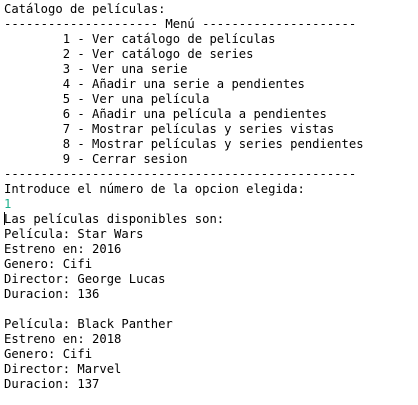  I want to click on menu-item-5: 5 - Ver una película, so click(107, 99).